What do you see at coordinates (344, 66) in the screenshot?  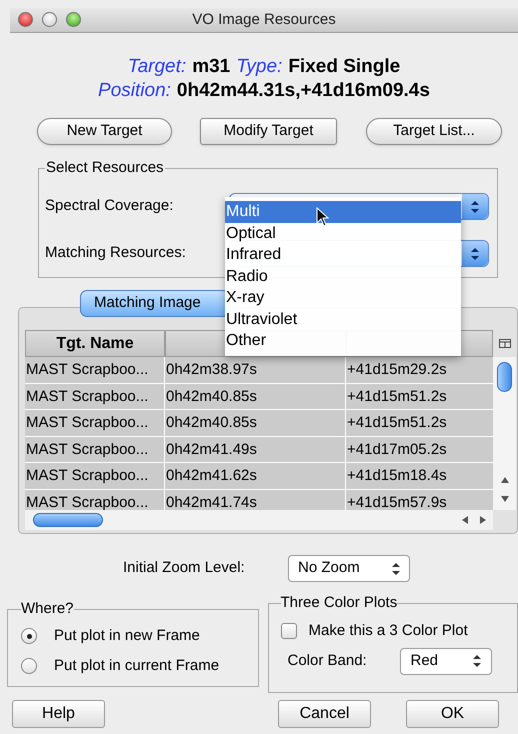 I see `info-value: Fixed Single` at bounding box center [344, 66].